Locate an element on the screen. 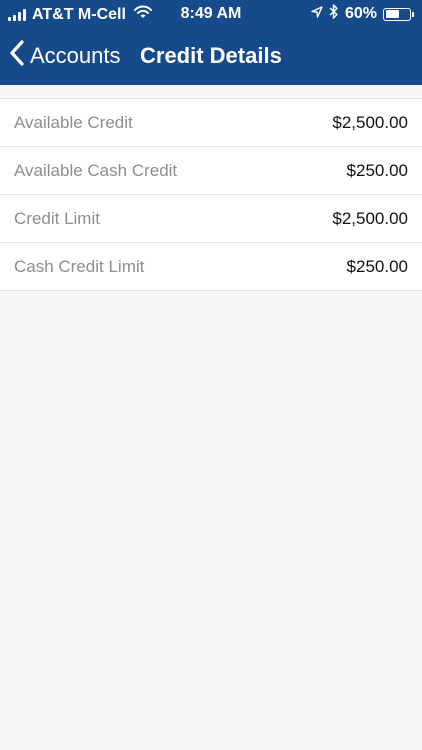 The image size is (422, 750). list-item-label: Credit Limit is located at coordinates (57, 218).